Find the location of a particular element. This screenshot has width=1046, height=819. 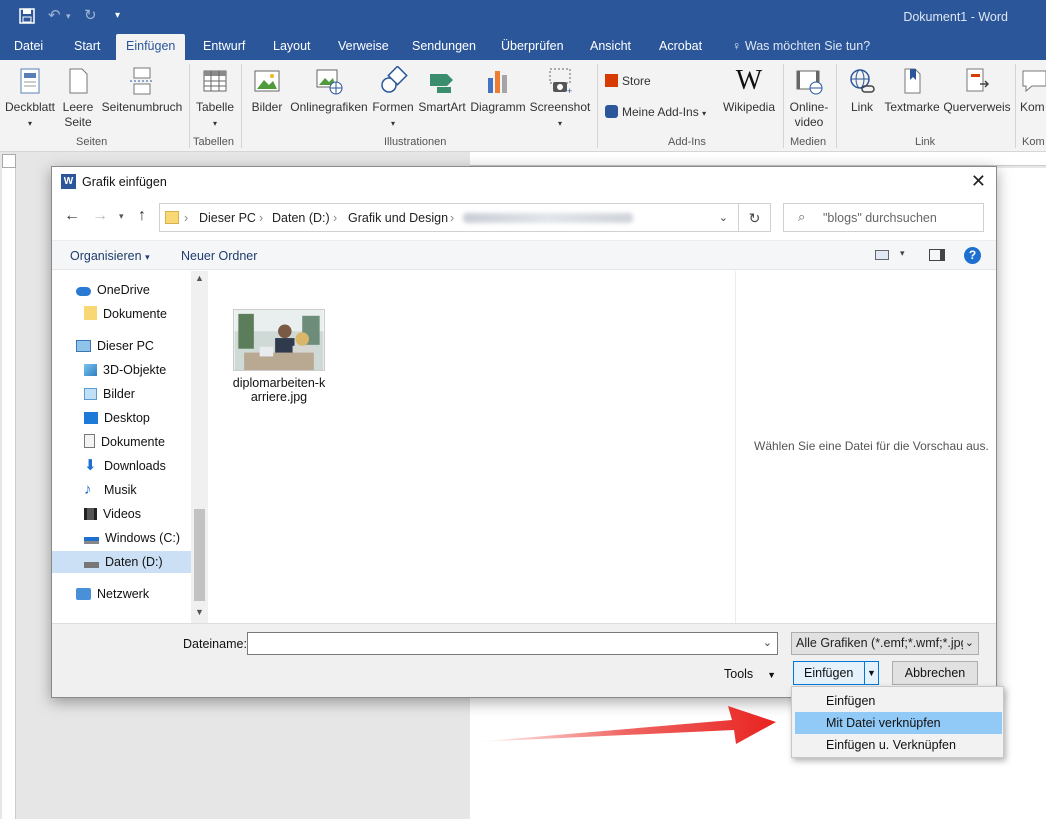

nav-dokumente-onedrive: Dokumente is located at coordinates (125, 314).